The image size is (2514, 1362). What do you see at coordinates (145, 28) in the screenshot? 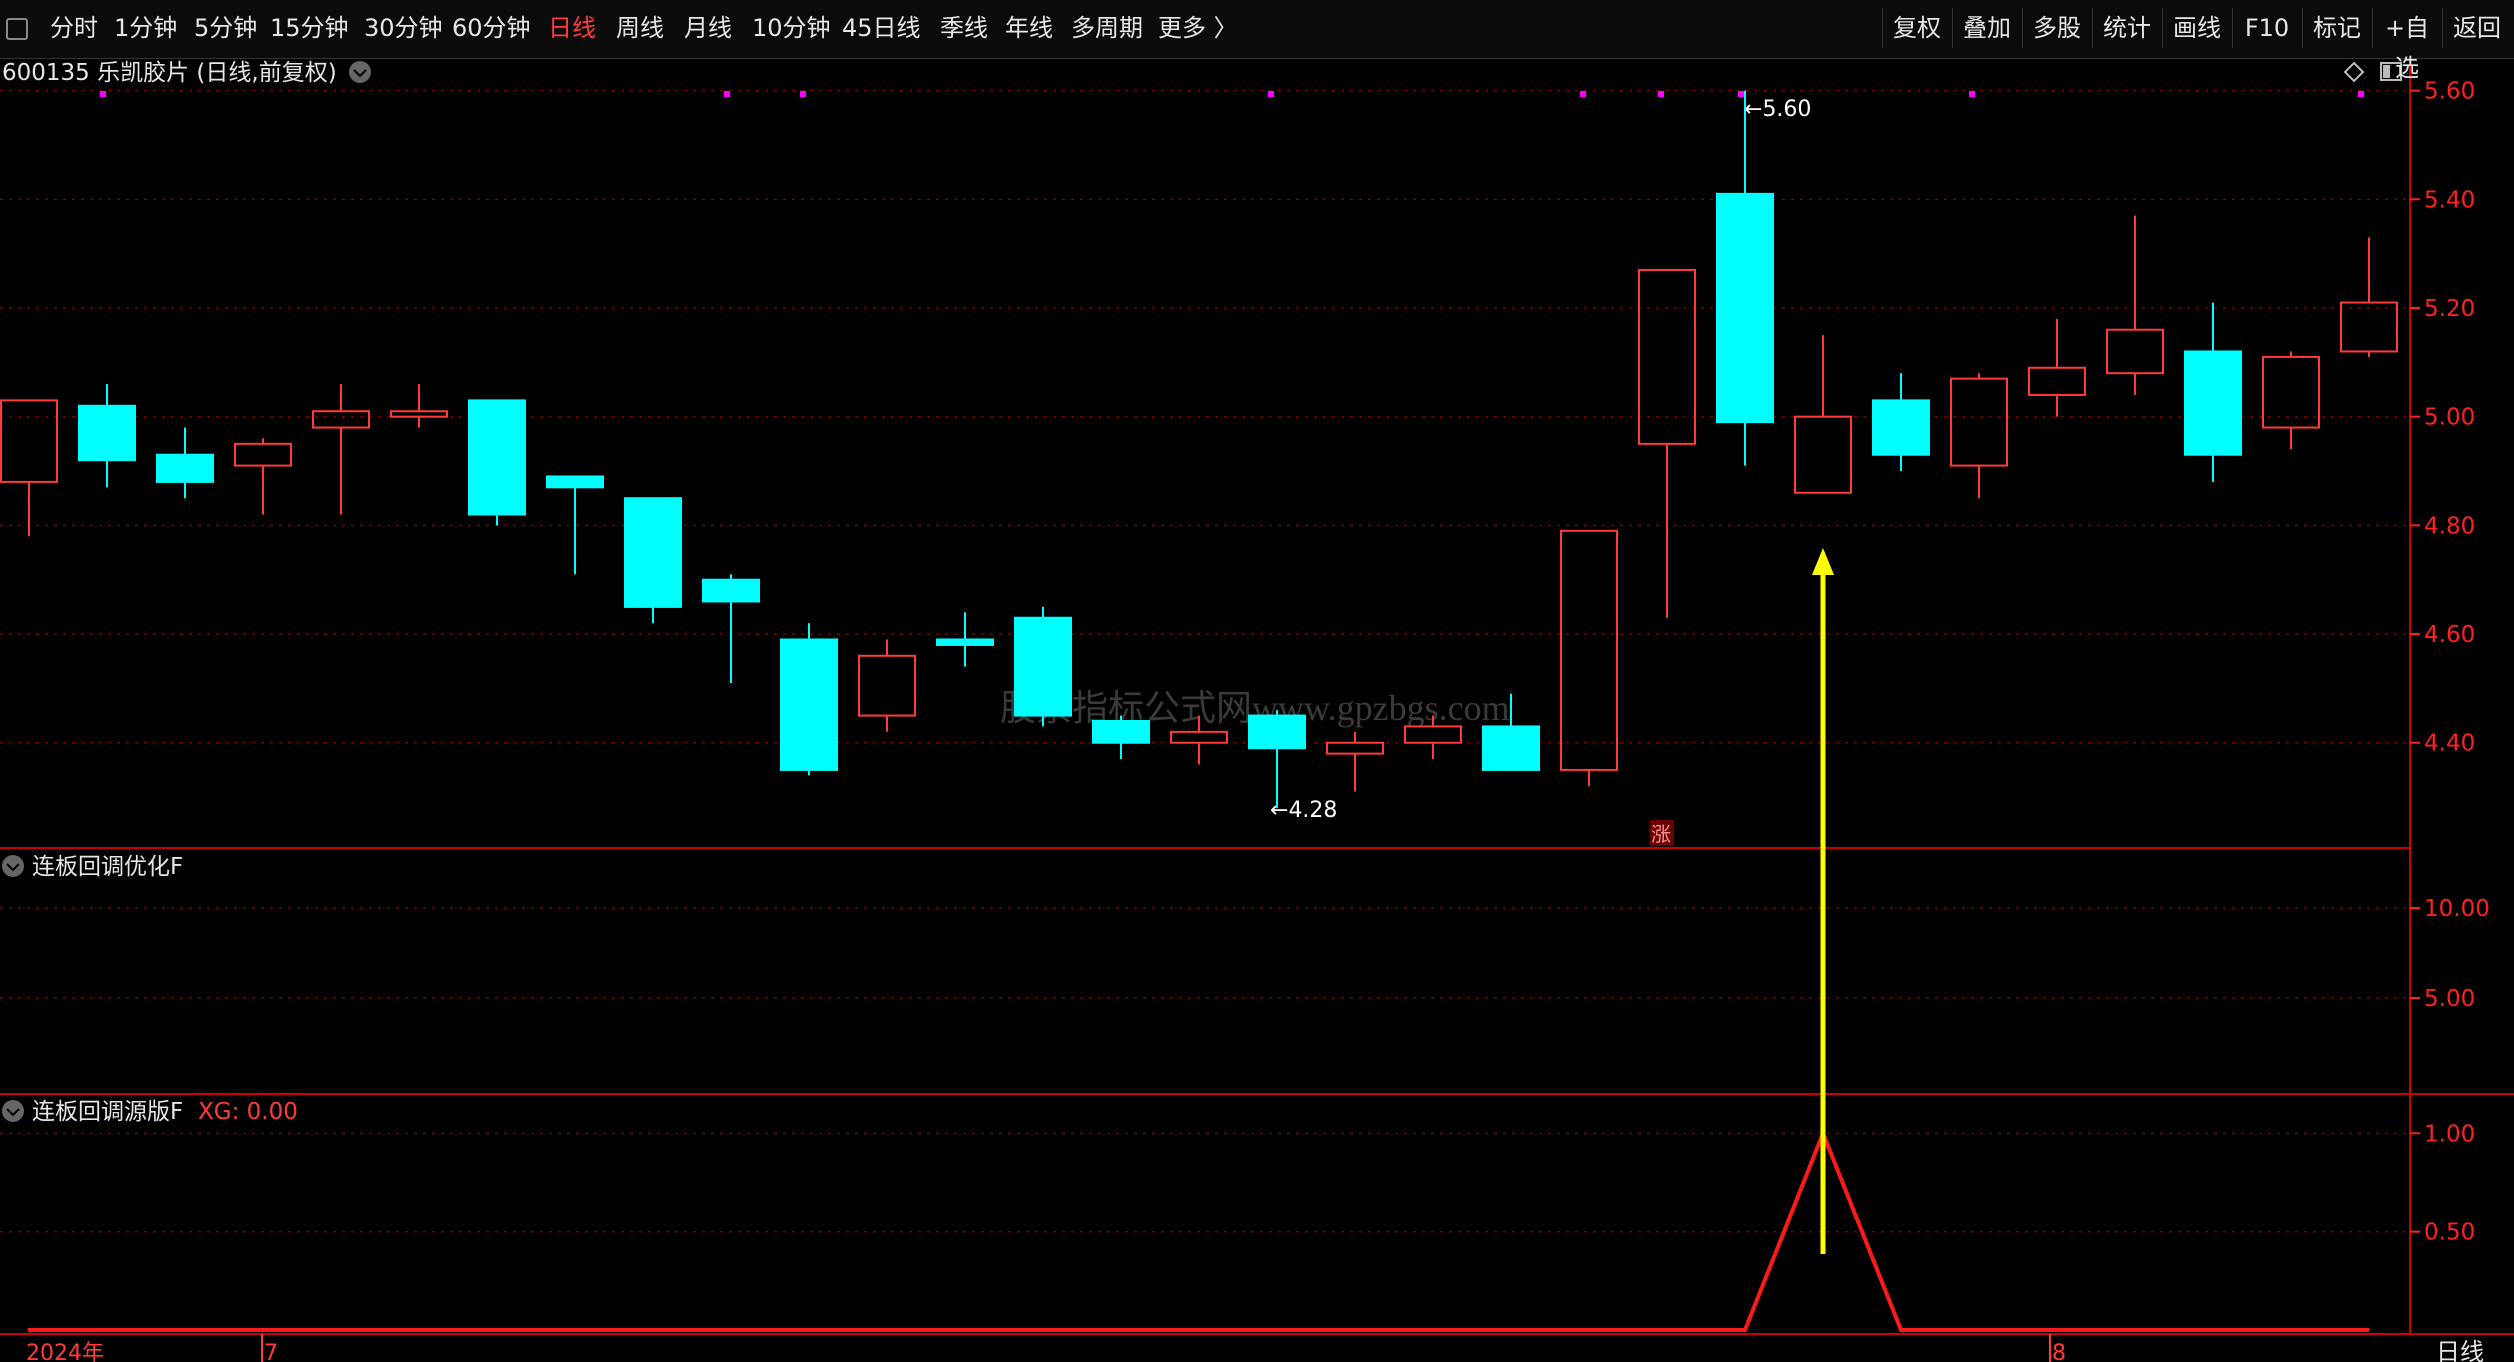
I see `period-tab-1: 1分钟` at bounding box center [145, 28].